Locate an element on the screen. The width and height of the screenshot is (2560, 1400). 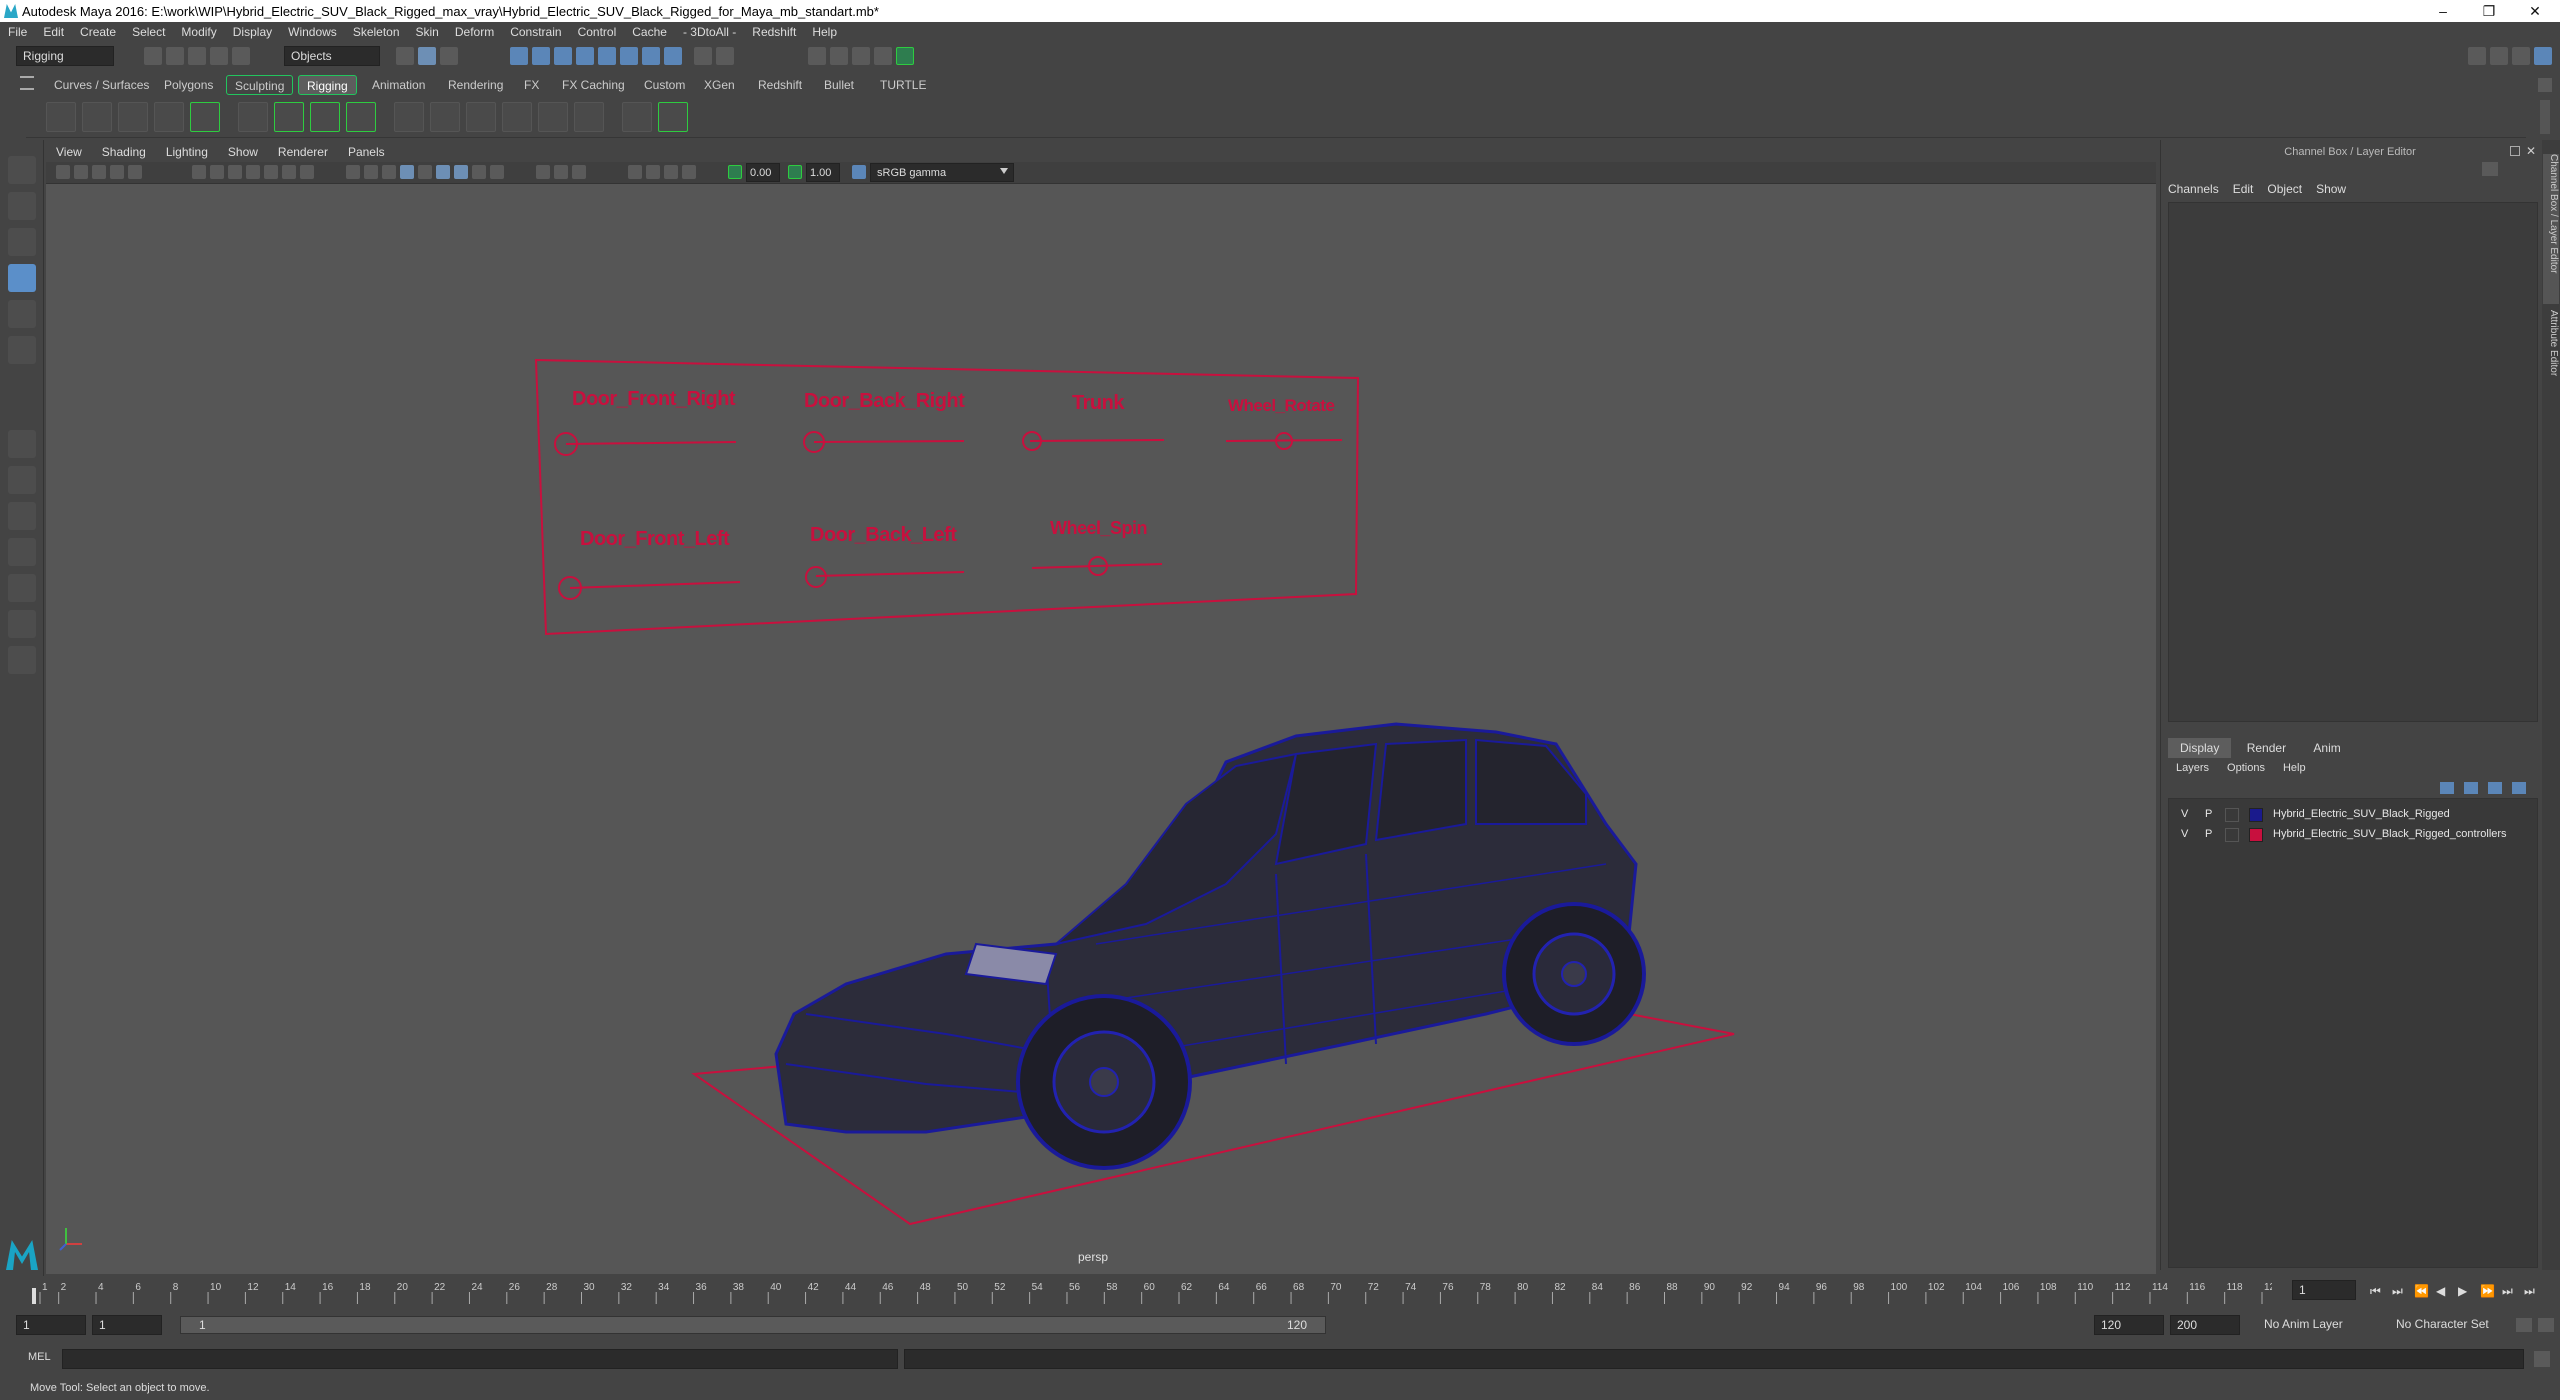
paint-select-tool-icon is located at coordinates (22, 242).